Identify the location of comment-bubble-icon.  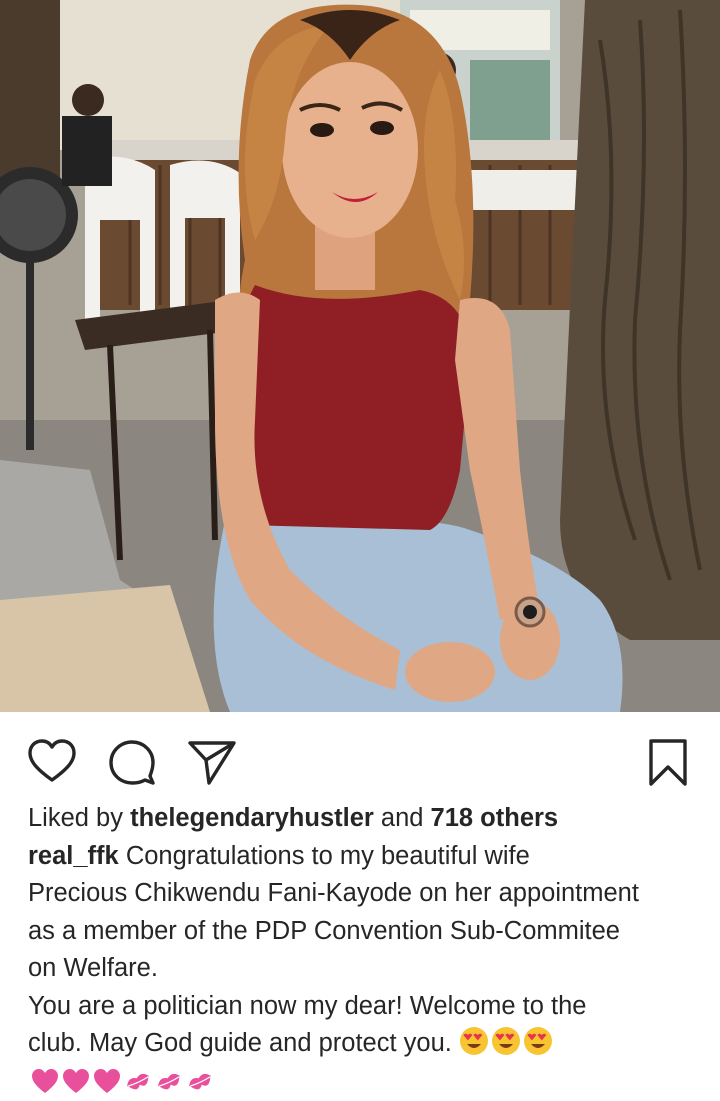
(132, 762).